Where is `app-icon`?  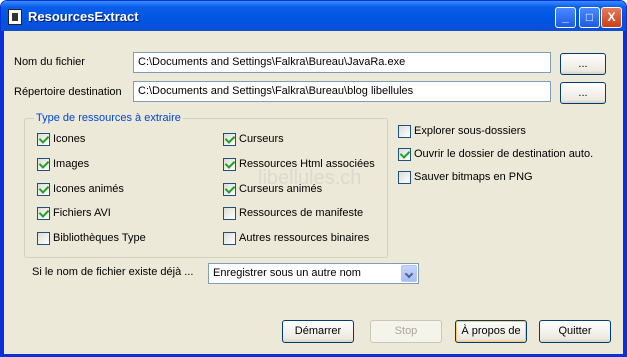 app-icon is located at coordinates (15, 17).